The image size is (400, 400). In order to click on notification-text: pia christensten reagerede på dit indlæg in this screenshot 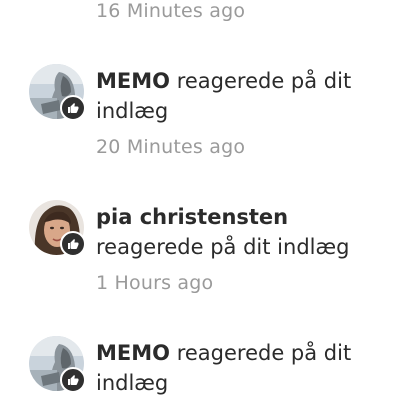, I will do `click(246, 232)`.